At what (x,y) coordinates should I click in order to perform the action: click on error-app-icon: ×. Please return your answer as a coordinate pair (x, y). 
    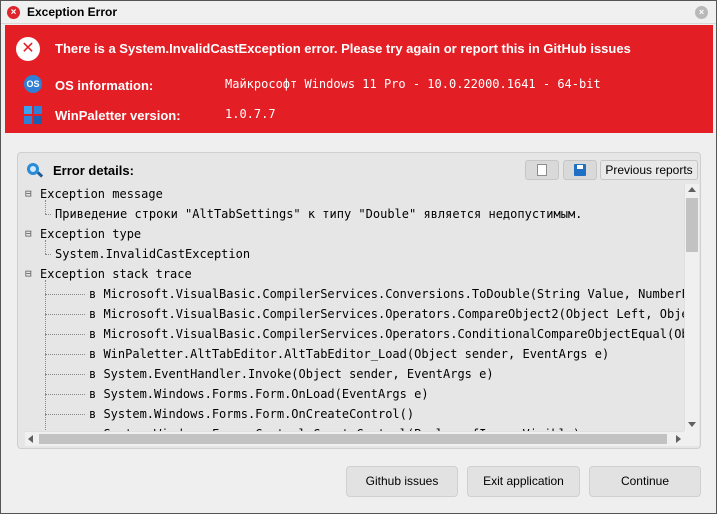
    Looking at the image, I should click on (13, 12).